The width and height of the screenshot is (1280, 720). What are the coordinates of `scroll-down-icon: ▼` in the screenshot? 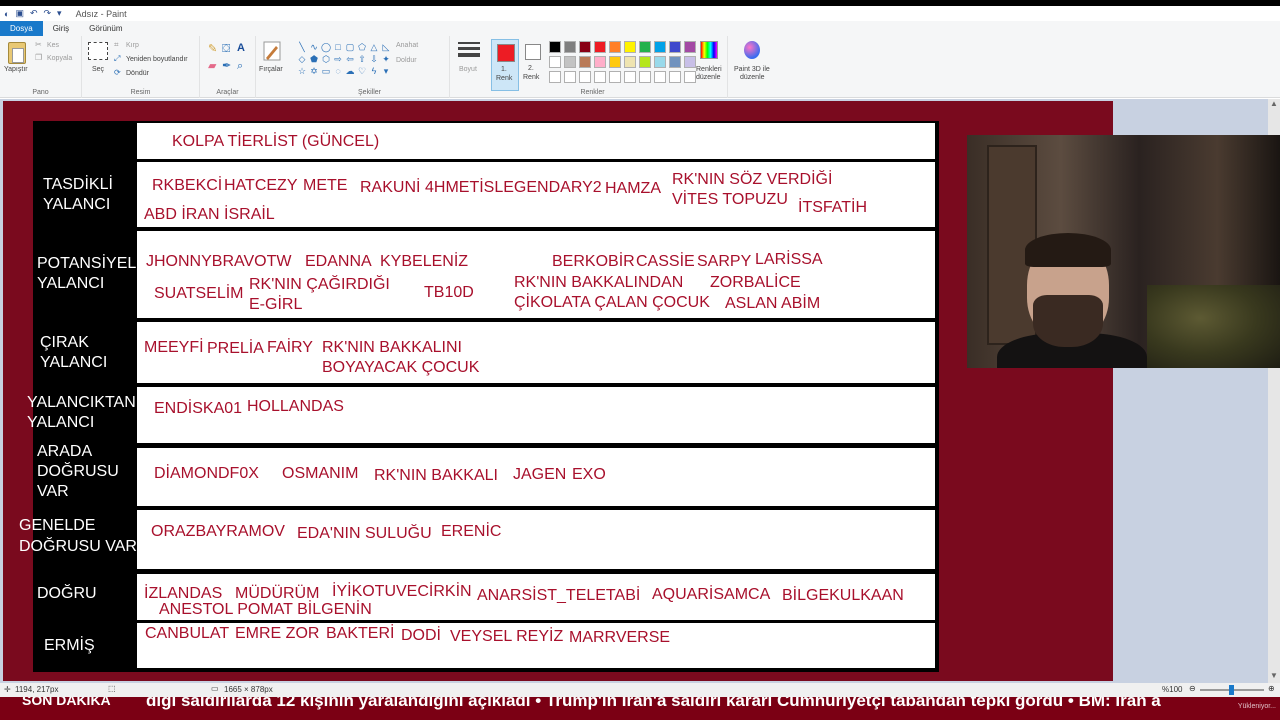 It's located at (1274, 677).